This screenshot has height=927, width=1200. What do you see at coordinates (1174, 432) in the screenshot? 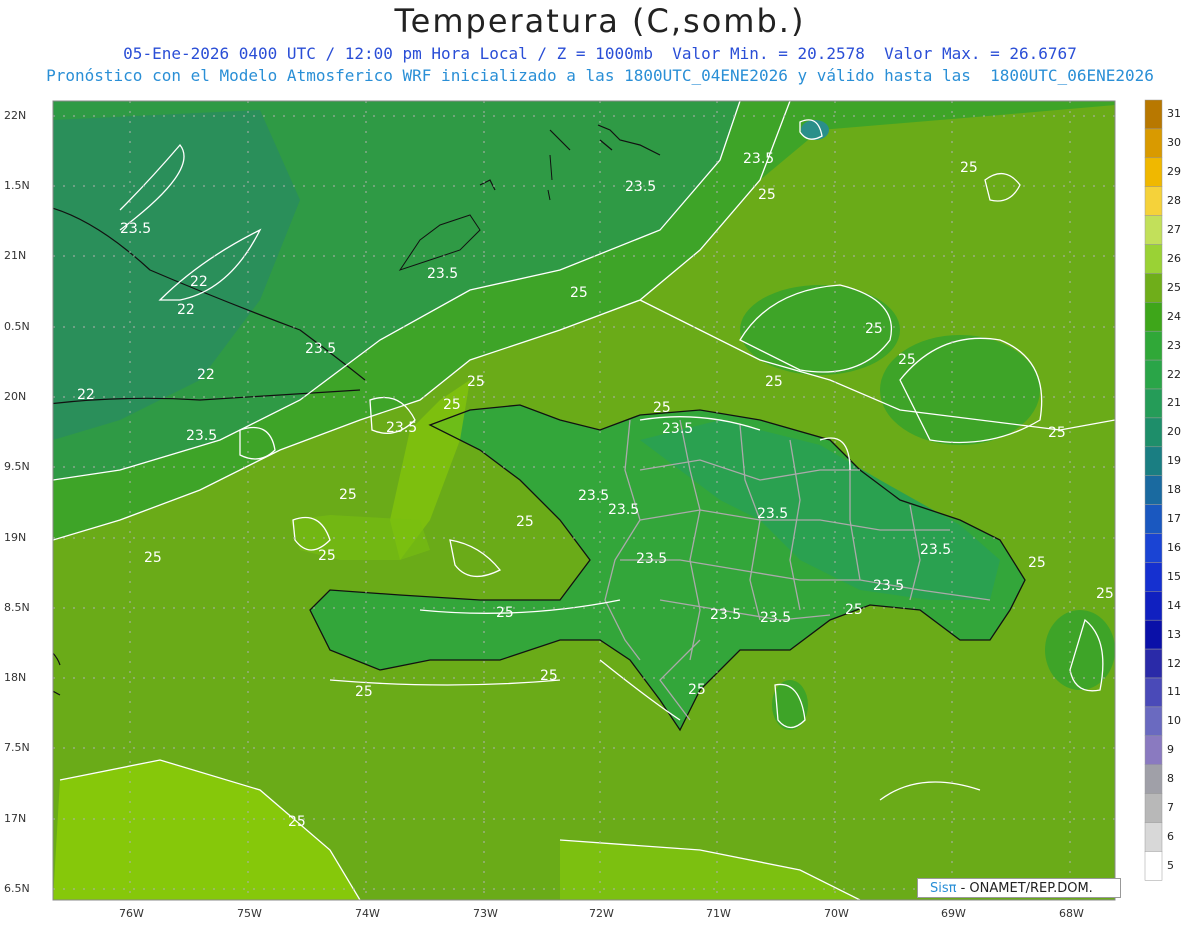
I see `colorbar-label: 20` at bounding box center [1174, 432].